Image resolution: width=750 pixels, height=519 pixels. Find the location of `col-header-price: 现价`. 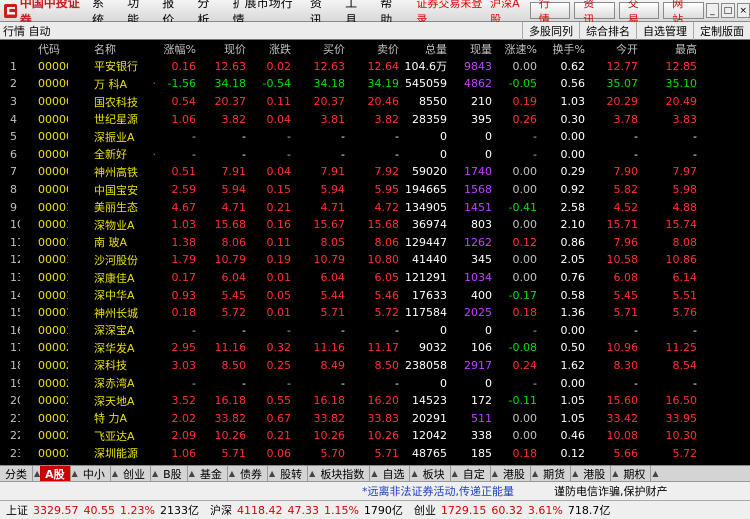

col-header-price: 现价 is located at coordinates (223, 49).